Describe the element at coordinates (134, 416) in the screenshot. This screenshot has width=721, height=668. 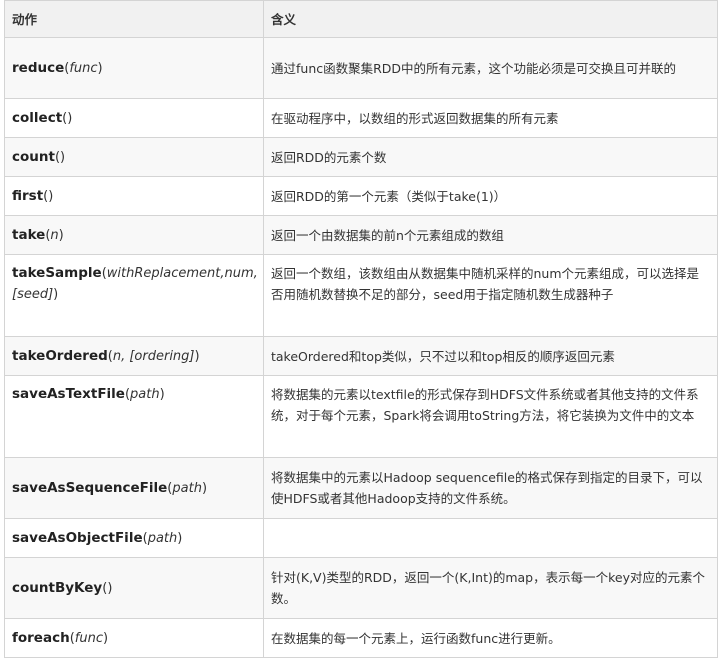
I see `action-cell: saveAsTextFile(path)` at that location.